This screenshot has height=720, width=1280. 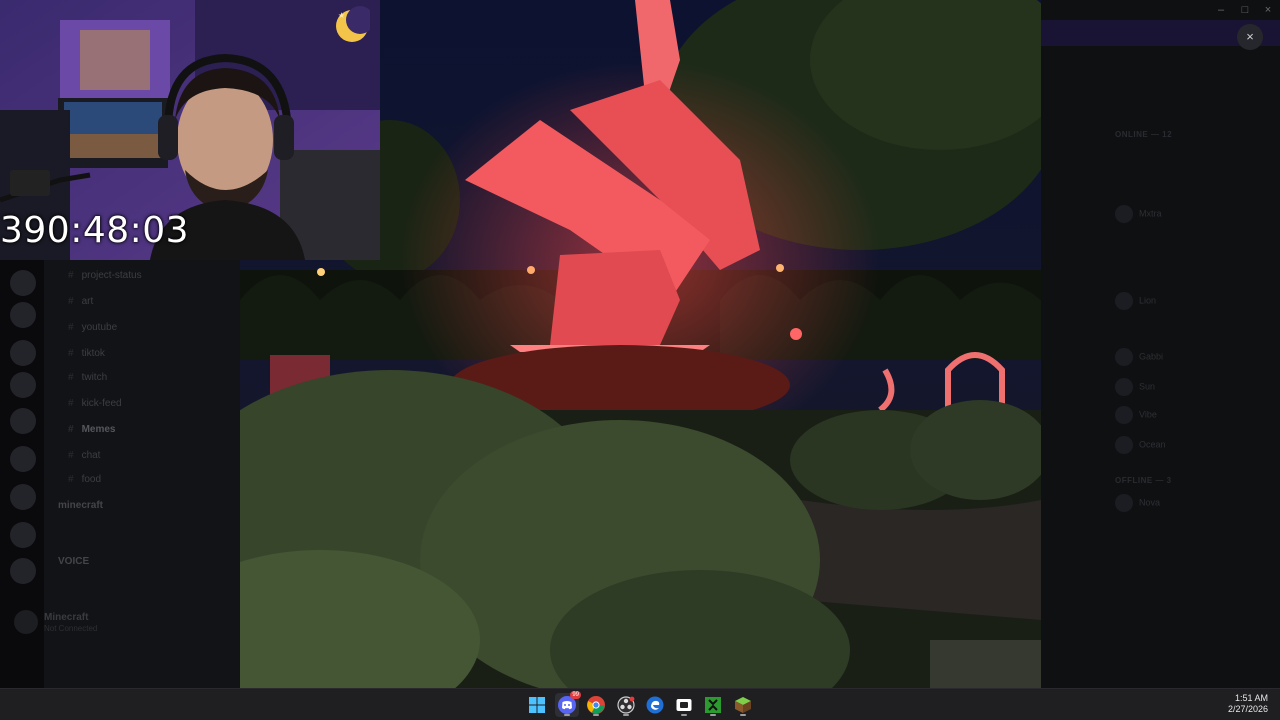 I want to click on notification-badge: 99, so click(x=575, y=695).